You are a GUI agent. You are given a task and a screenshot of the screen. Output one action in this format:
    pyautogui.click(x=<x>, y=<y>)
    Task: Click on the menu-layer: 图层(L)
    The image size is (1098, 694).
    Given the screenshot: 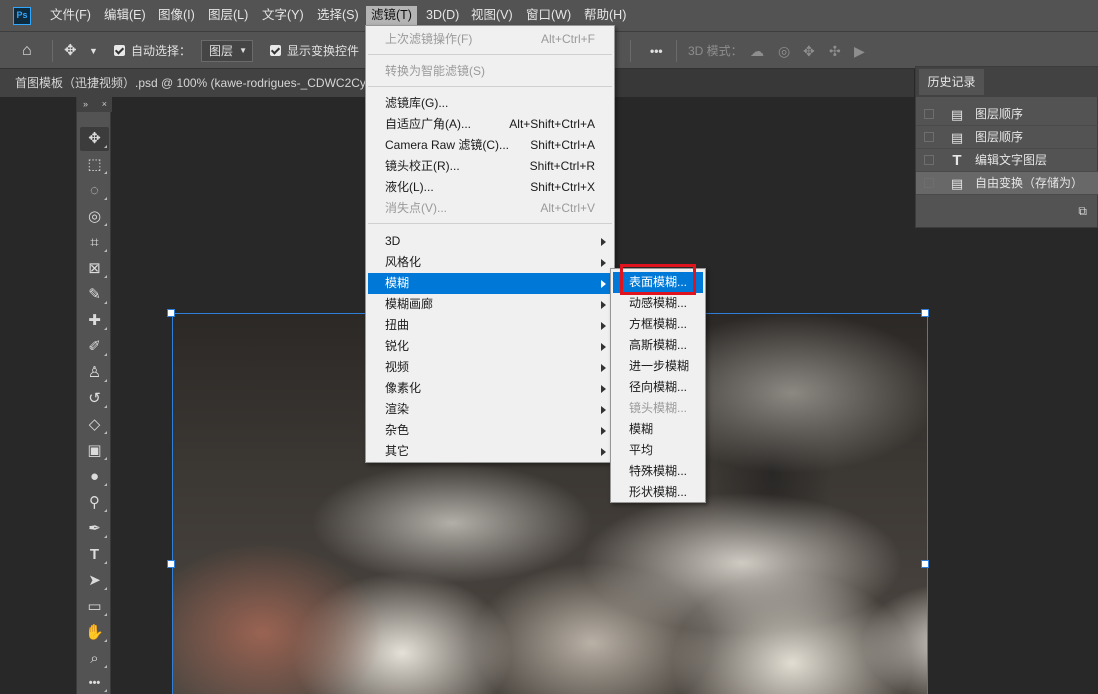 What is the action you would take?
    pyautogui.click(x=228, y=15)
    